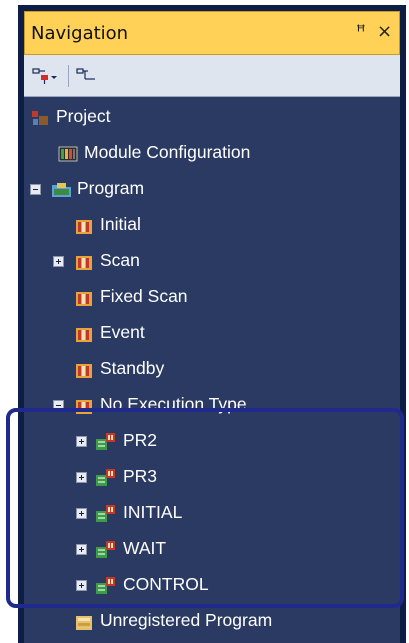  I want to click on toolbar-separator, so click(68, 76).